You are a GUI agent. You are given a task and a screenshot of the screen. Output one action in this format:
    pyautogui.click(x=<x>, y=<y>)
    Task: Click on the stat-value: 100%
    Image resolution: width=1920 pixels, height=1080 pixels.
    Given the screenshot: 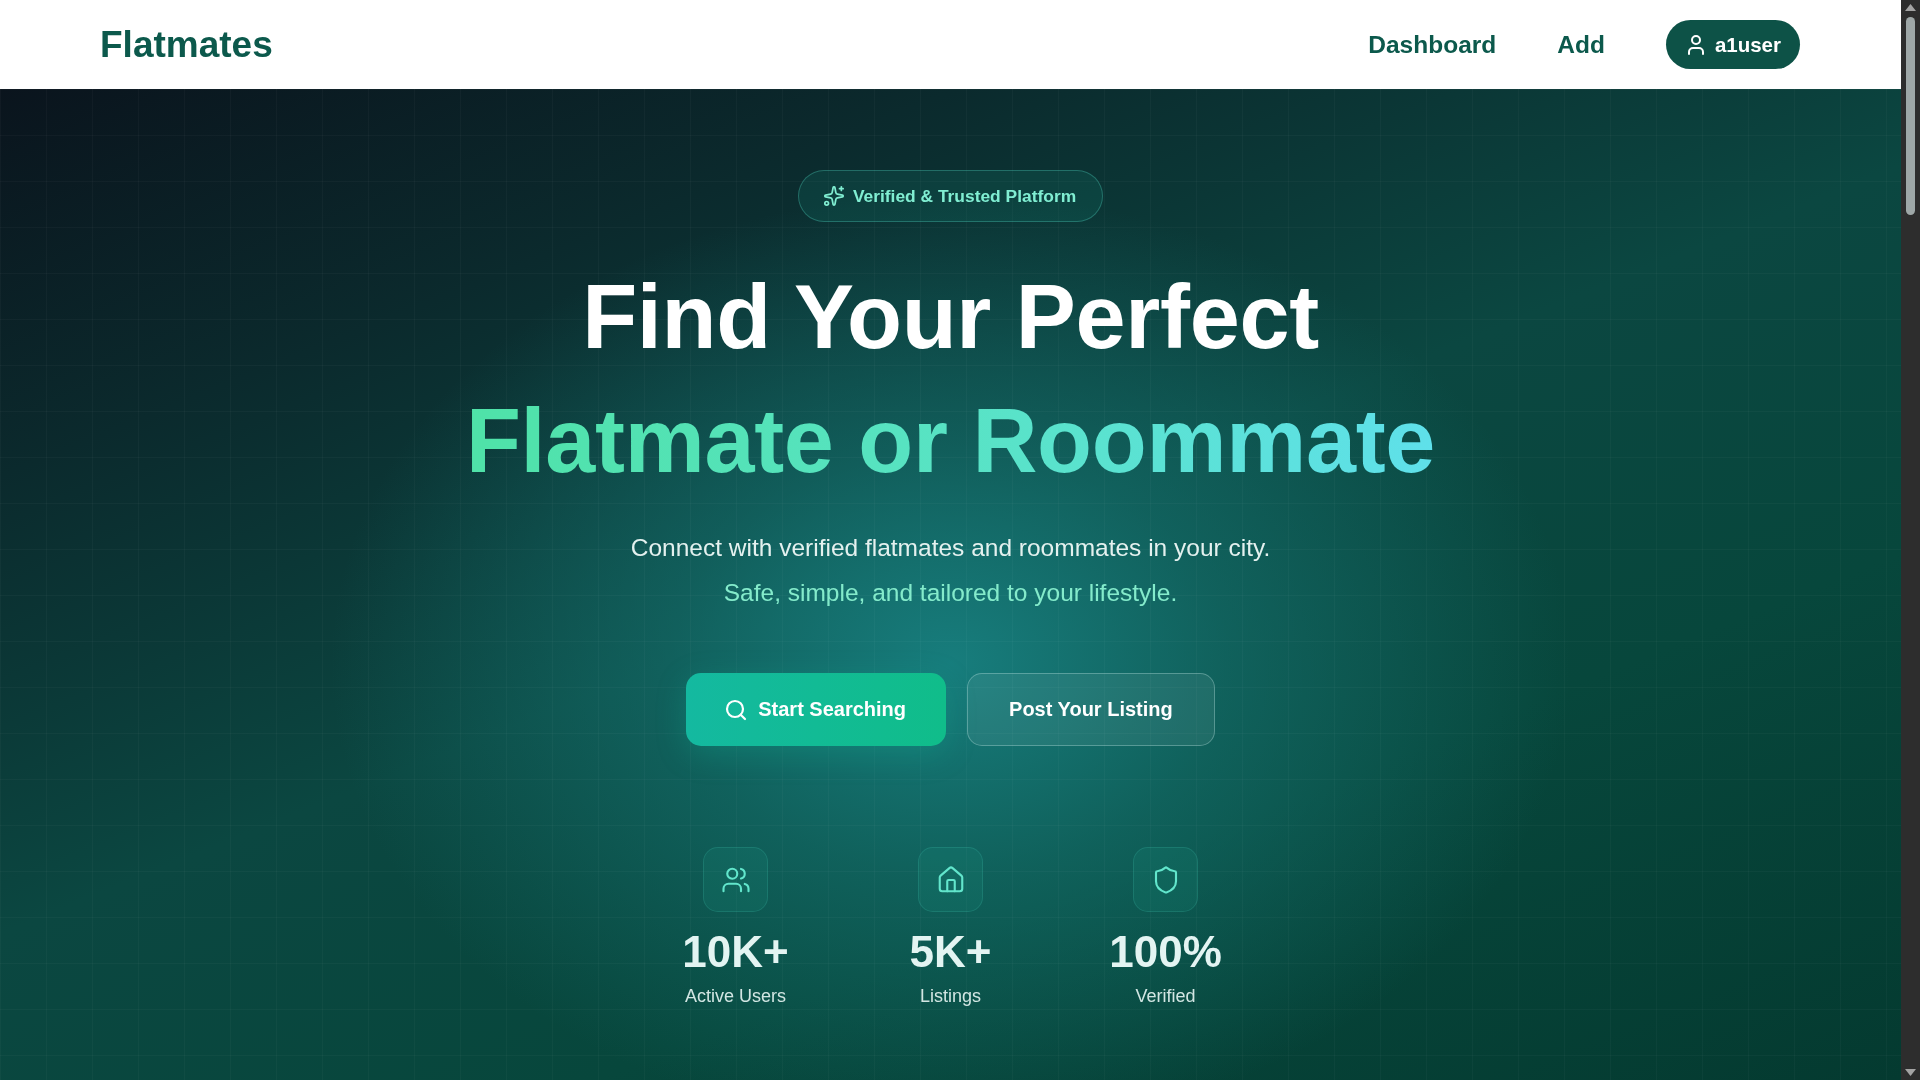 What is the action you would take?
    pyautogui.click(x=1165, y=952)
    